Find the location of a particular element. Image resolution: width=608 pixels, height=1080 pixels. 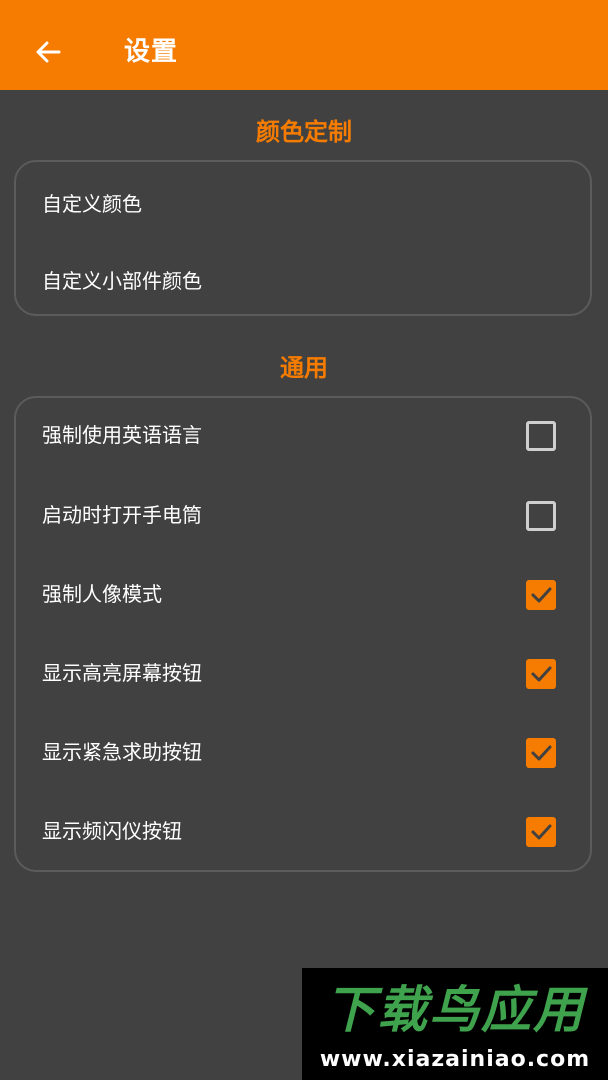

app-bar: 设置 is located at coordinates (304, 45).